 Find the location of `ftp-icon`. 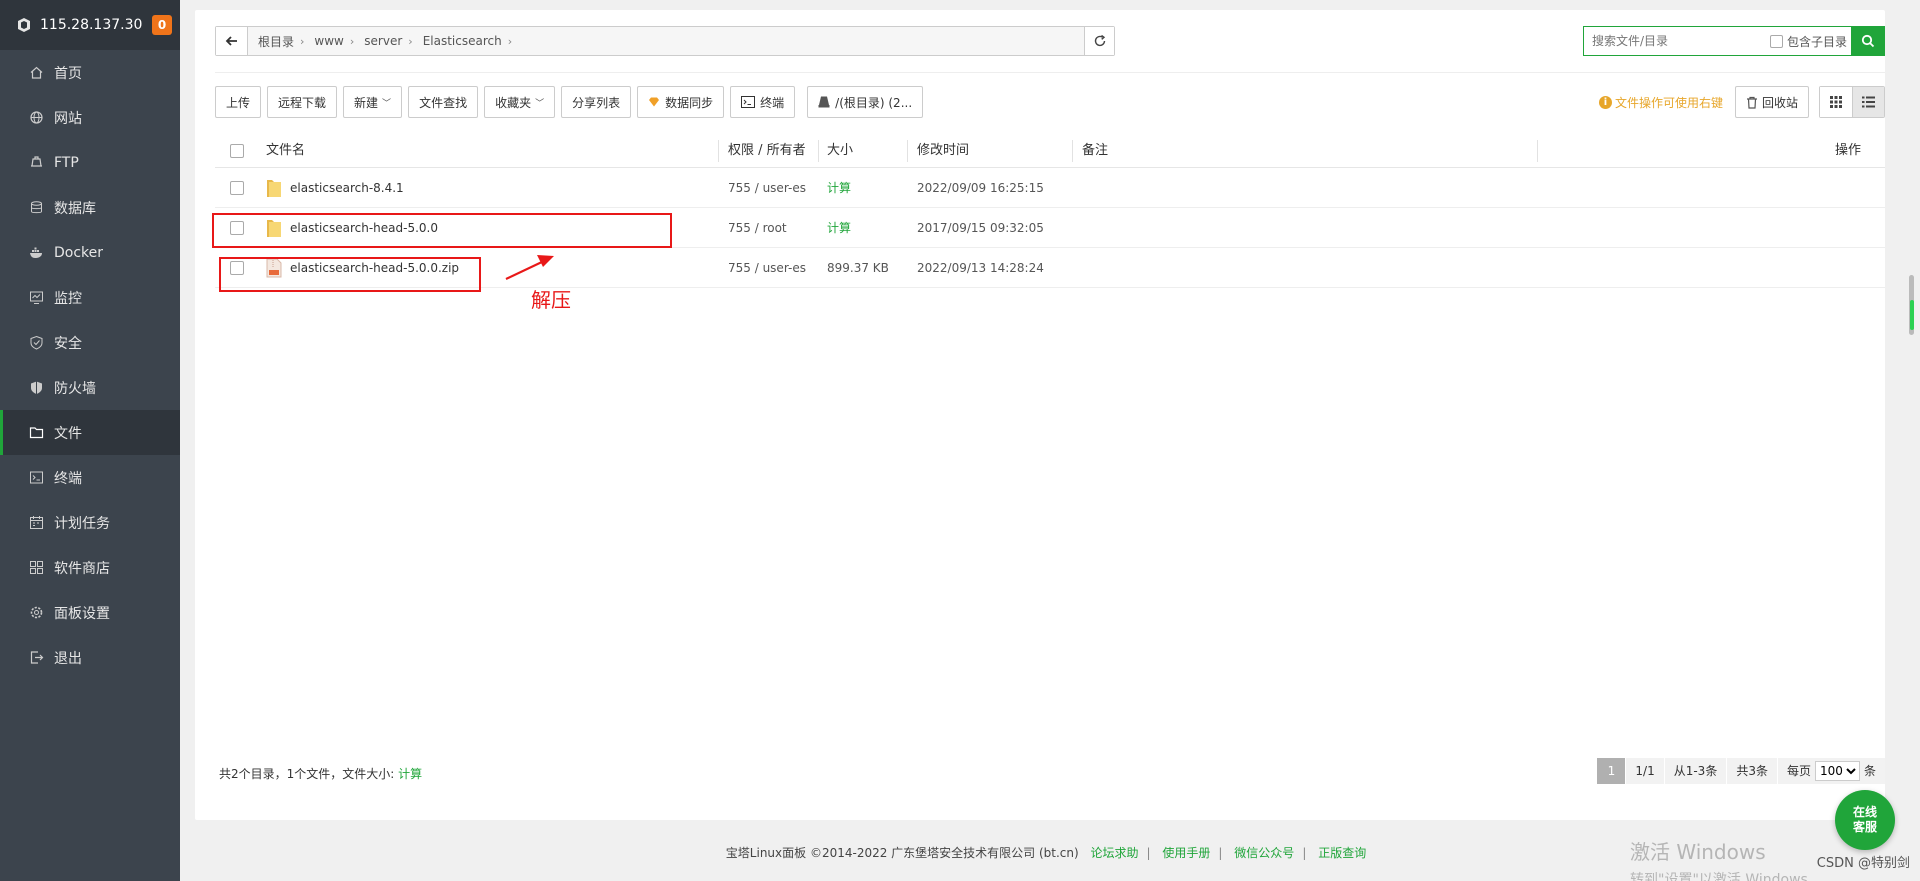

ftp-icon is located at coordinates (36, 163).